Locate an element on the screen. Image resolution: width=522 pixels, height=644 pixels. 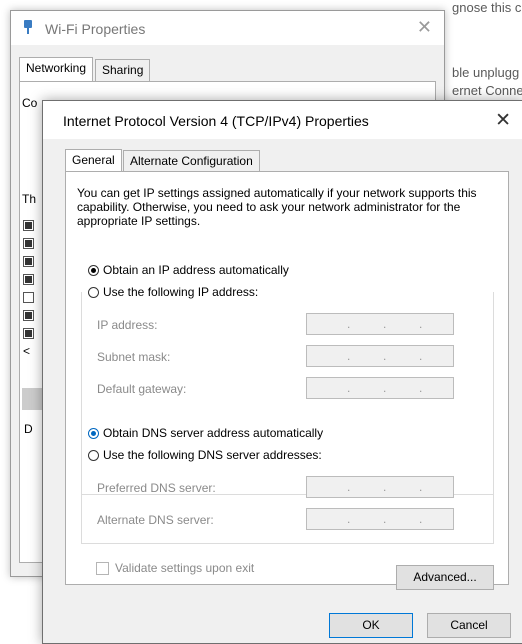
tab-general: General is located at coordinates (93, 160).